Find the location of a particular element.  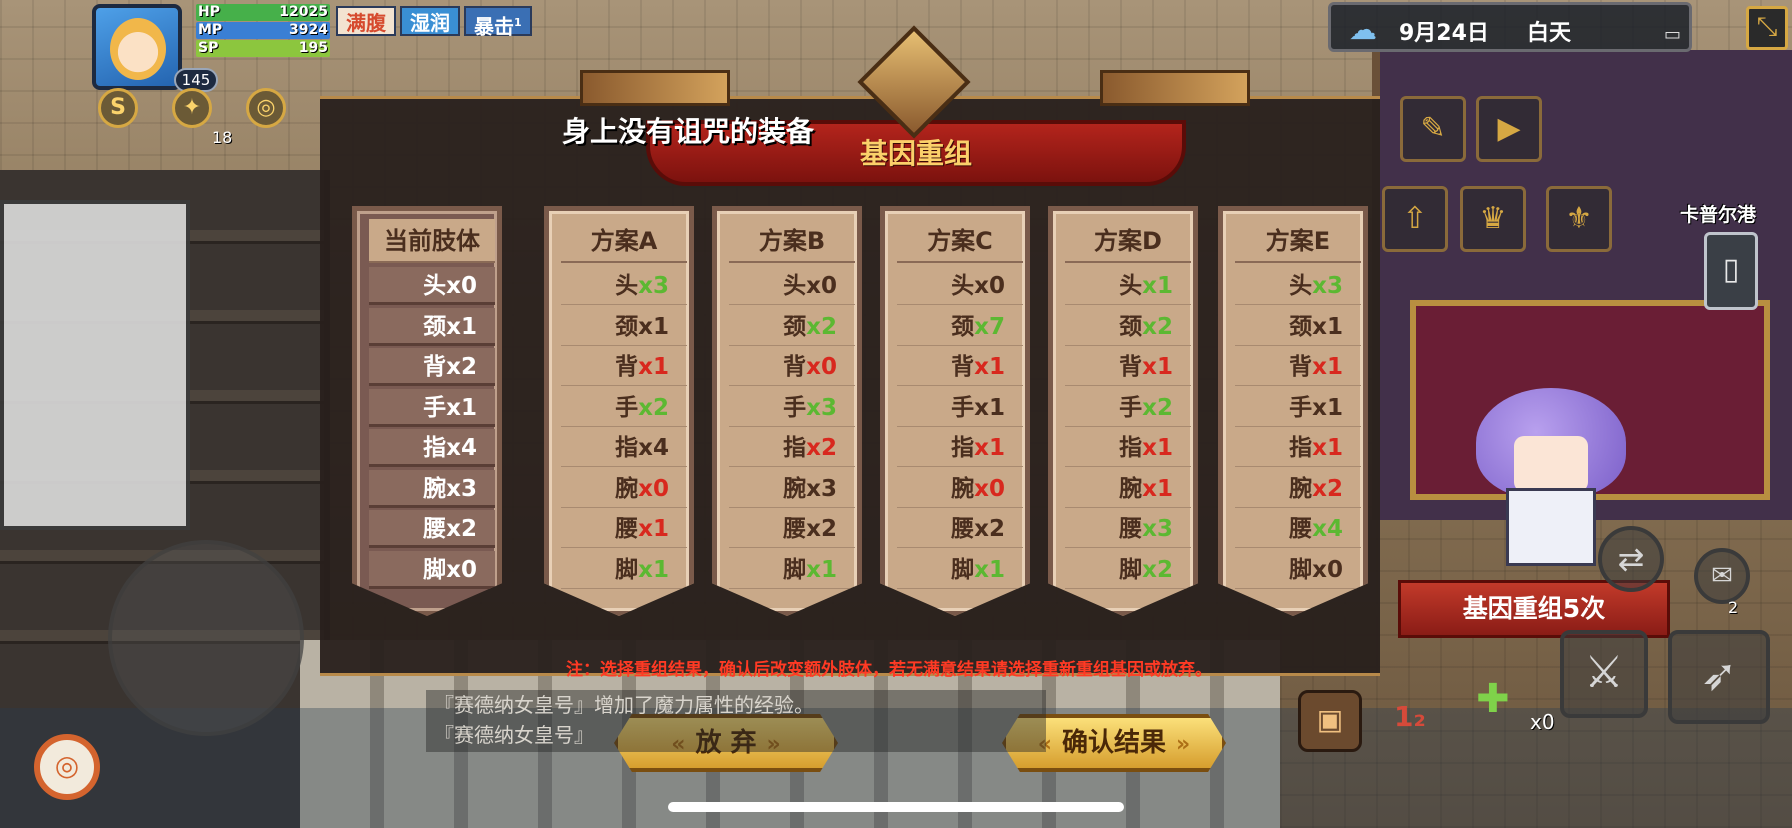

stat-mp: MP 3924 is located at coordinates (263, 30).